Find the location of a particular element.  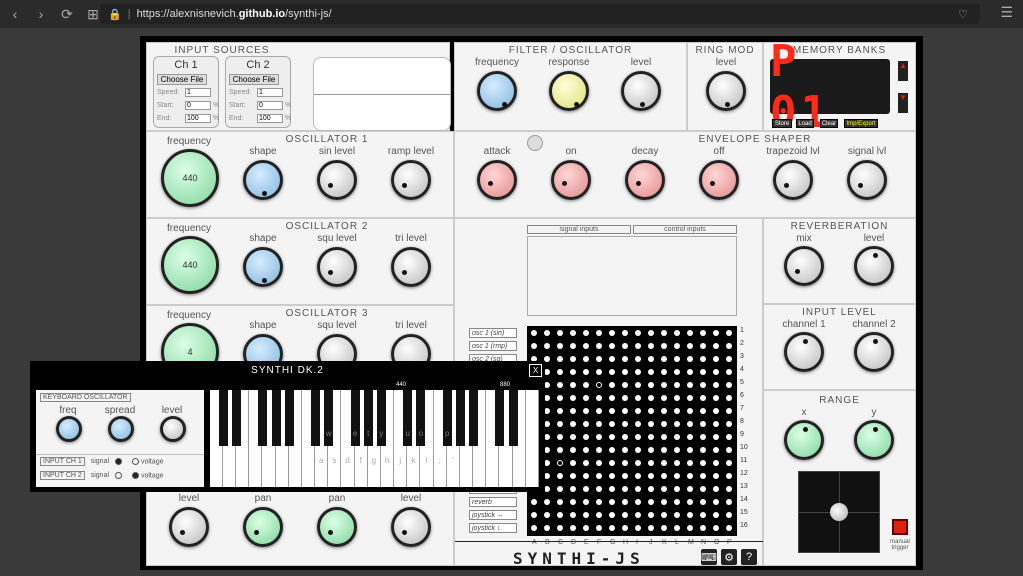

ch1-voltage-radio is located at coordinates (135, 461).